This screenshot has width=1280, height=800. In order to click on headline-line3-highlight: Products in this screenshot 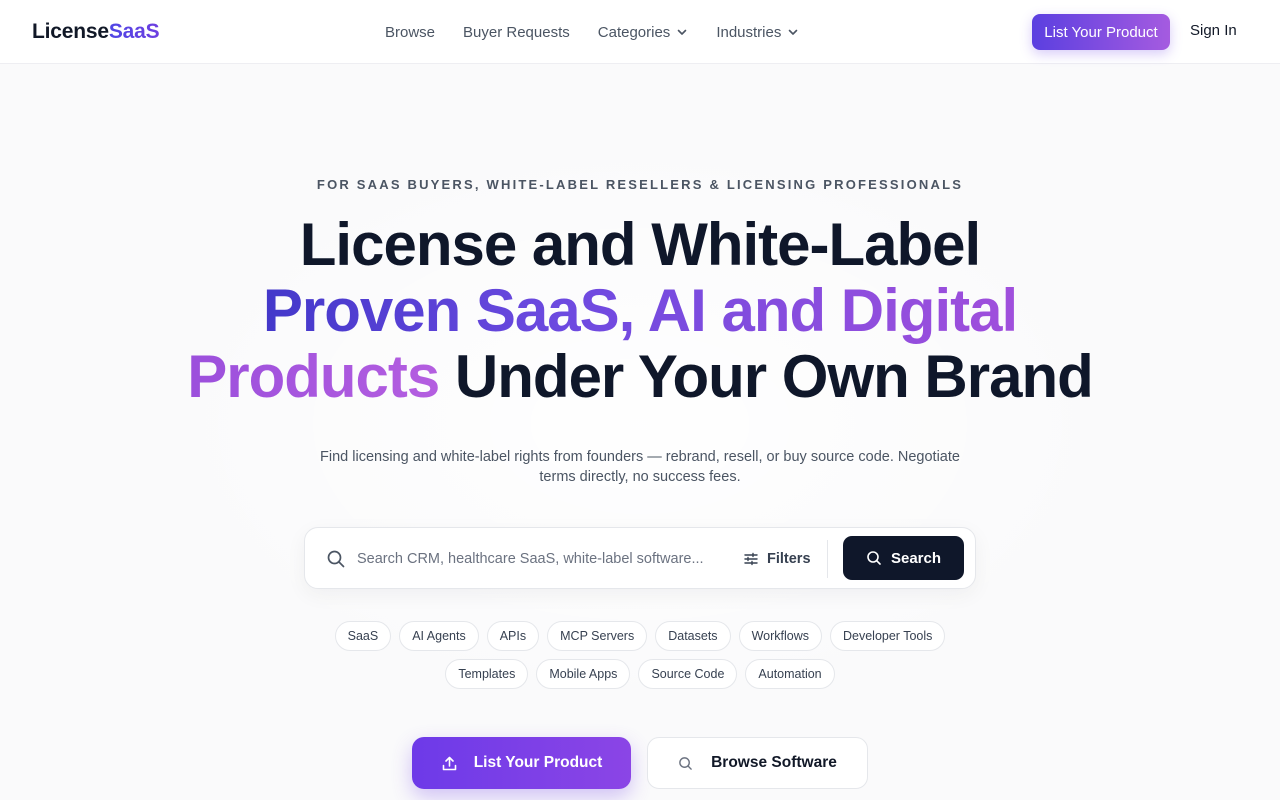, I will do `click(313, 376)`.